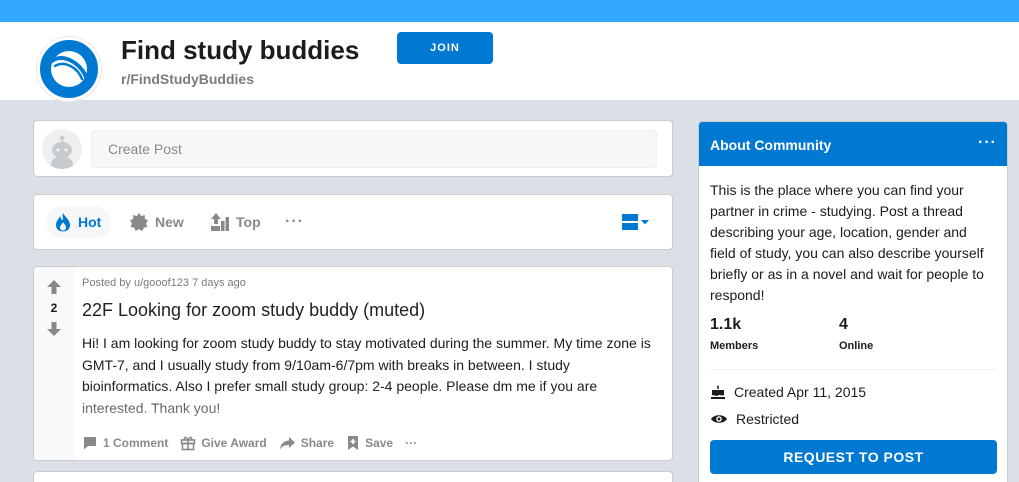 This screenshot has width=1019, height=482. I want to click on sort-new-tab: New, so click(156, 222).